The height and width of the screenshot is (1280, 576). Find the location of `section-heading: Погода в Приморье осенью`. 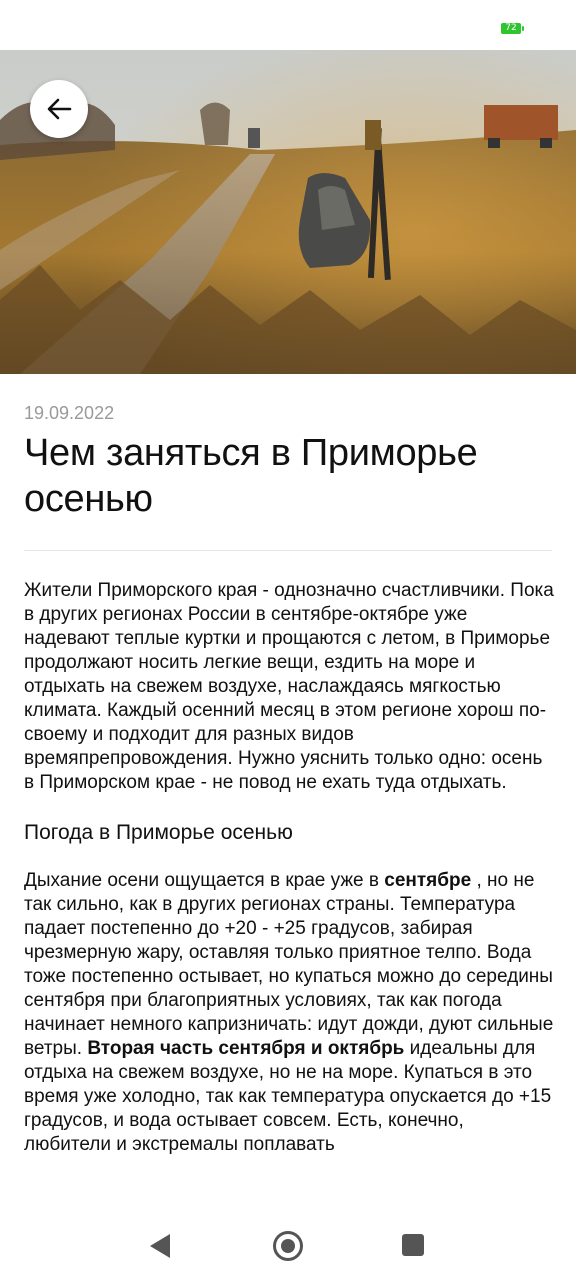

section-heading: Погода в Приморье осенью is located at coordinates (158, 832).